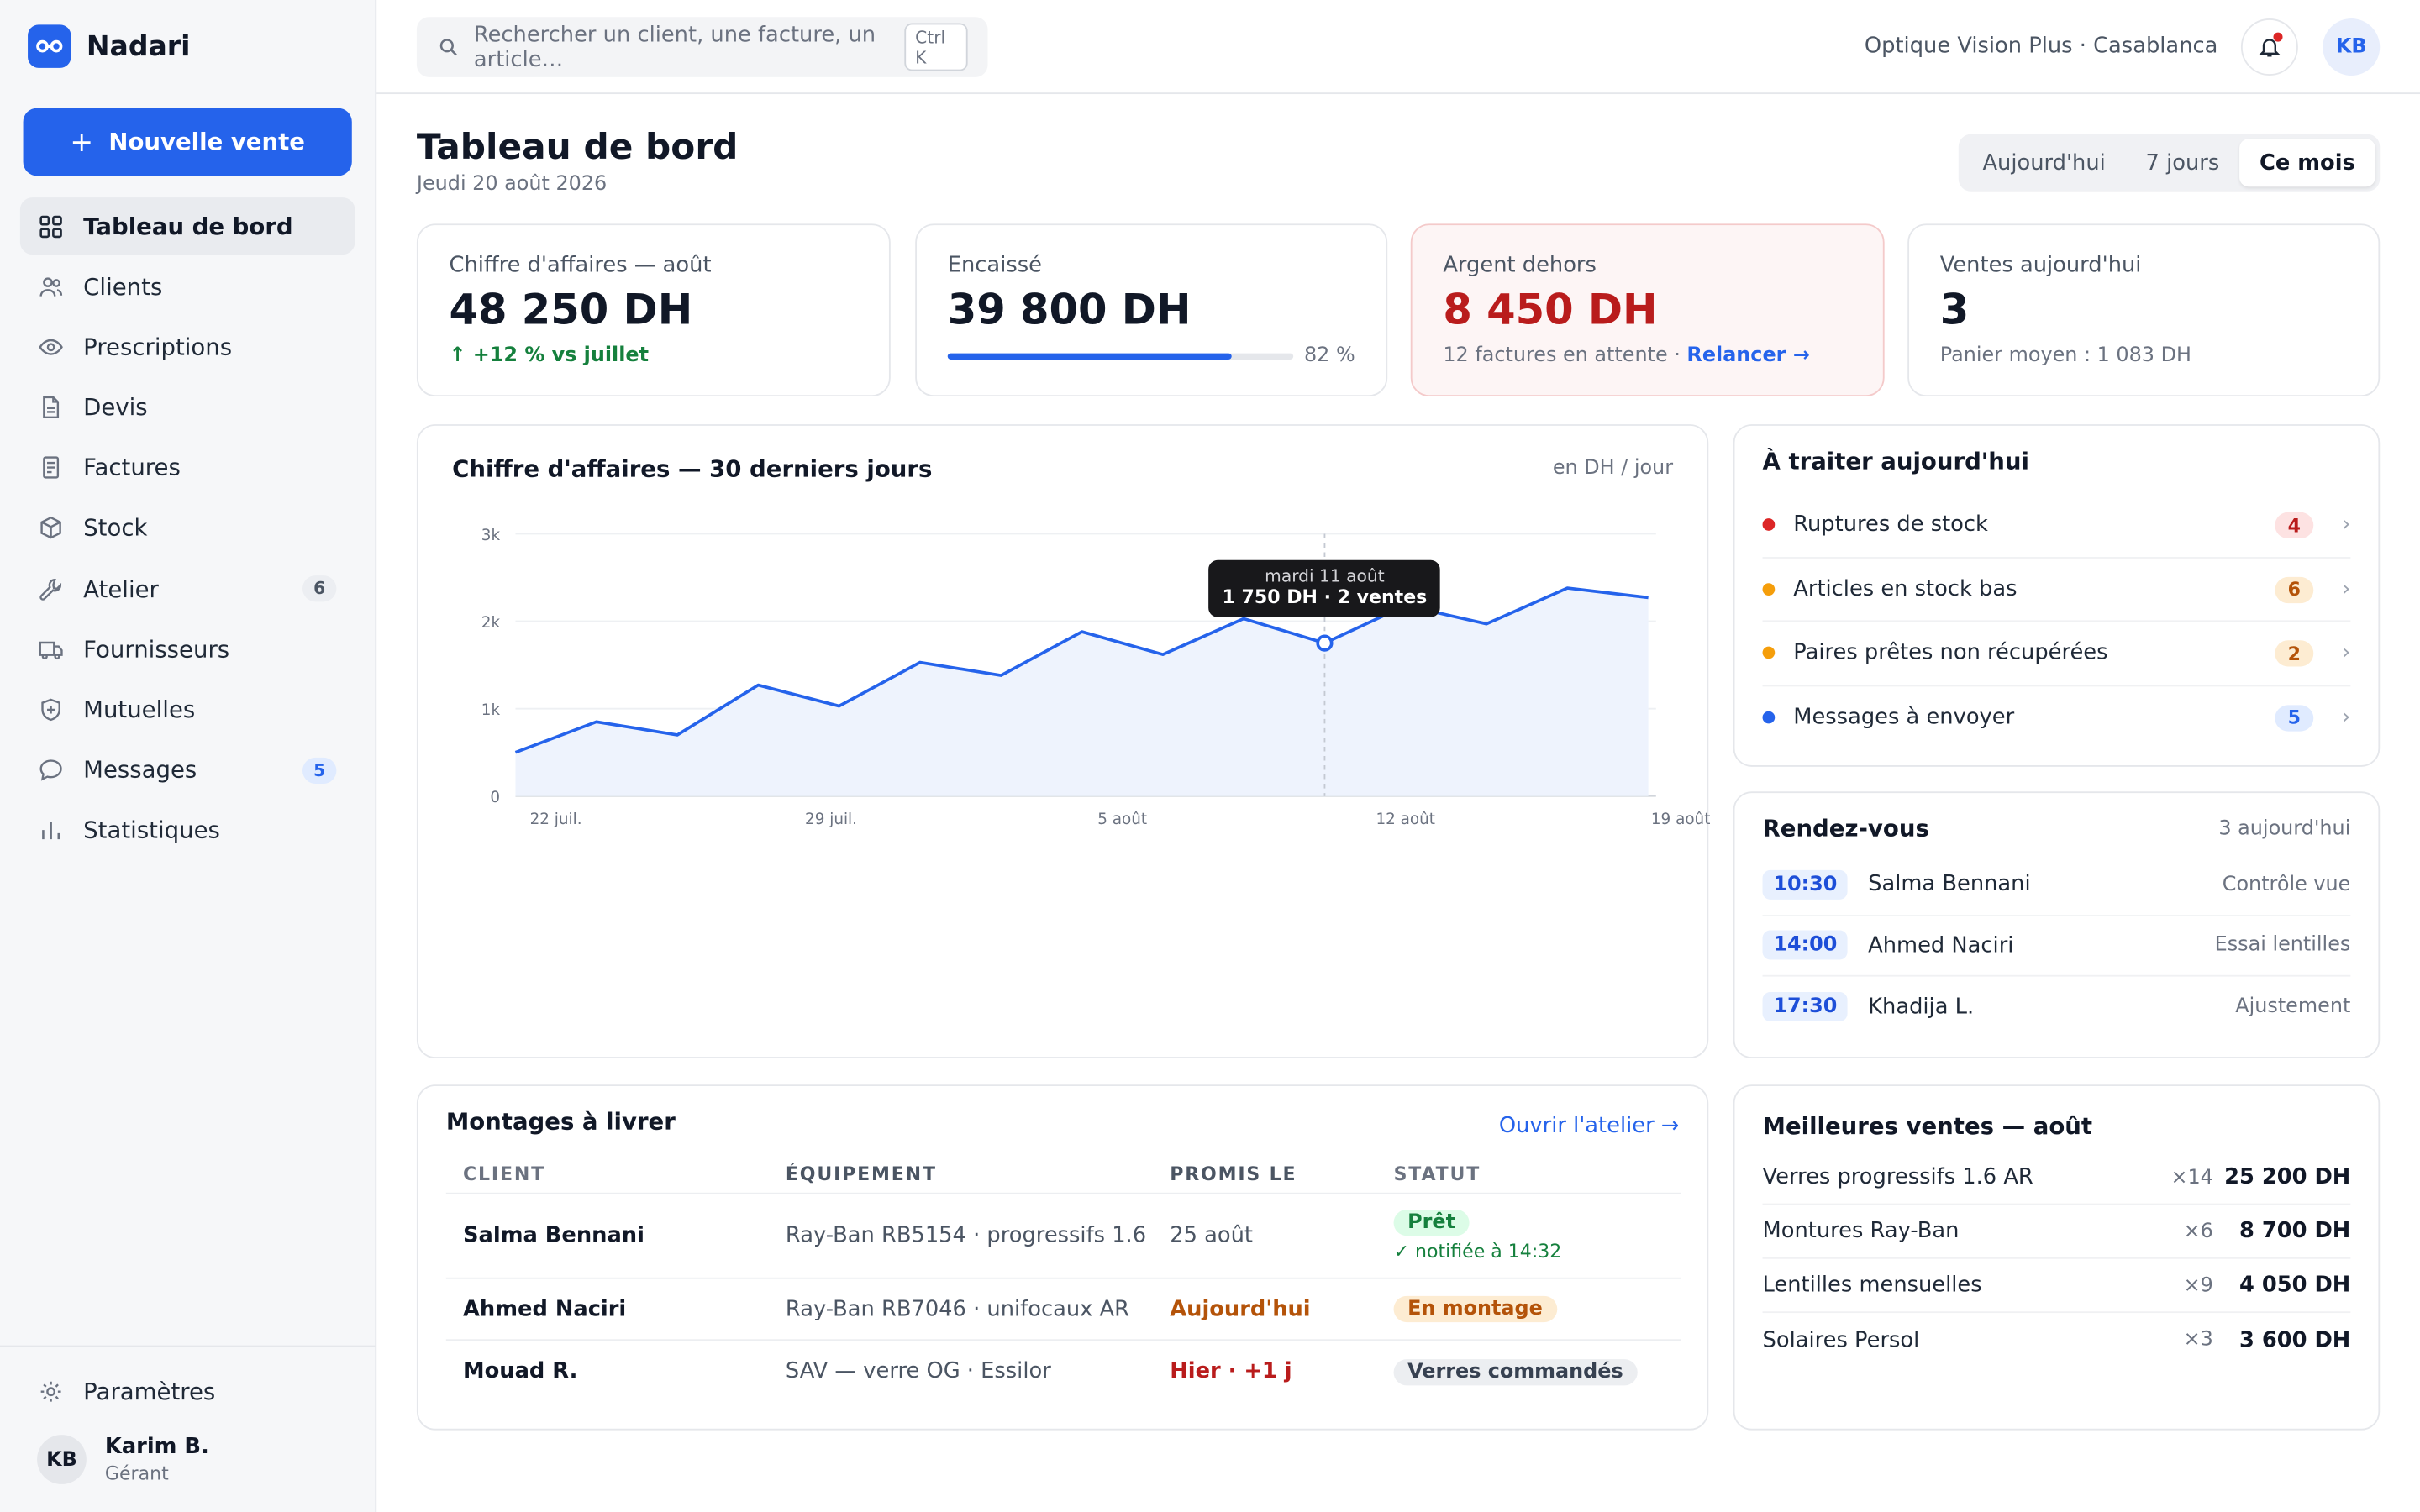  What do you see at coordinates (1475, 1309) in the screenshot?
I see `status-badge: En montage` at bounding box center [1475, 1309].